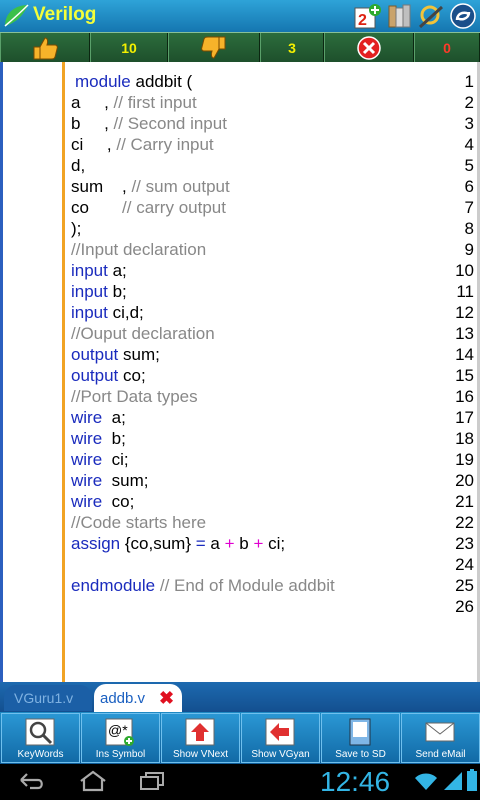  Describe the element at coordinates (362, 20) in the screenshot. I see `svg-text: 2` at that location.